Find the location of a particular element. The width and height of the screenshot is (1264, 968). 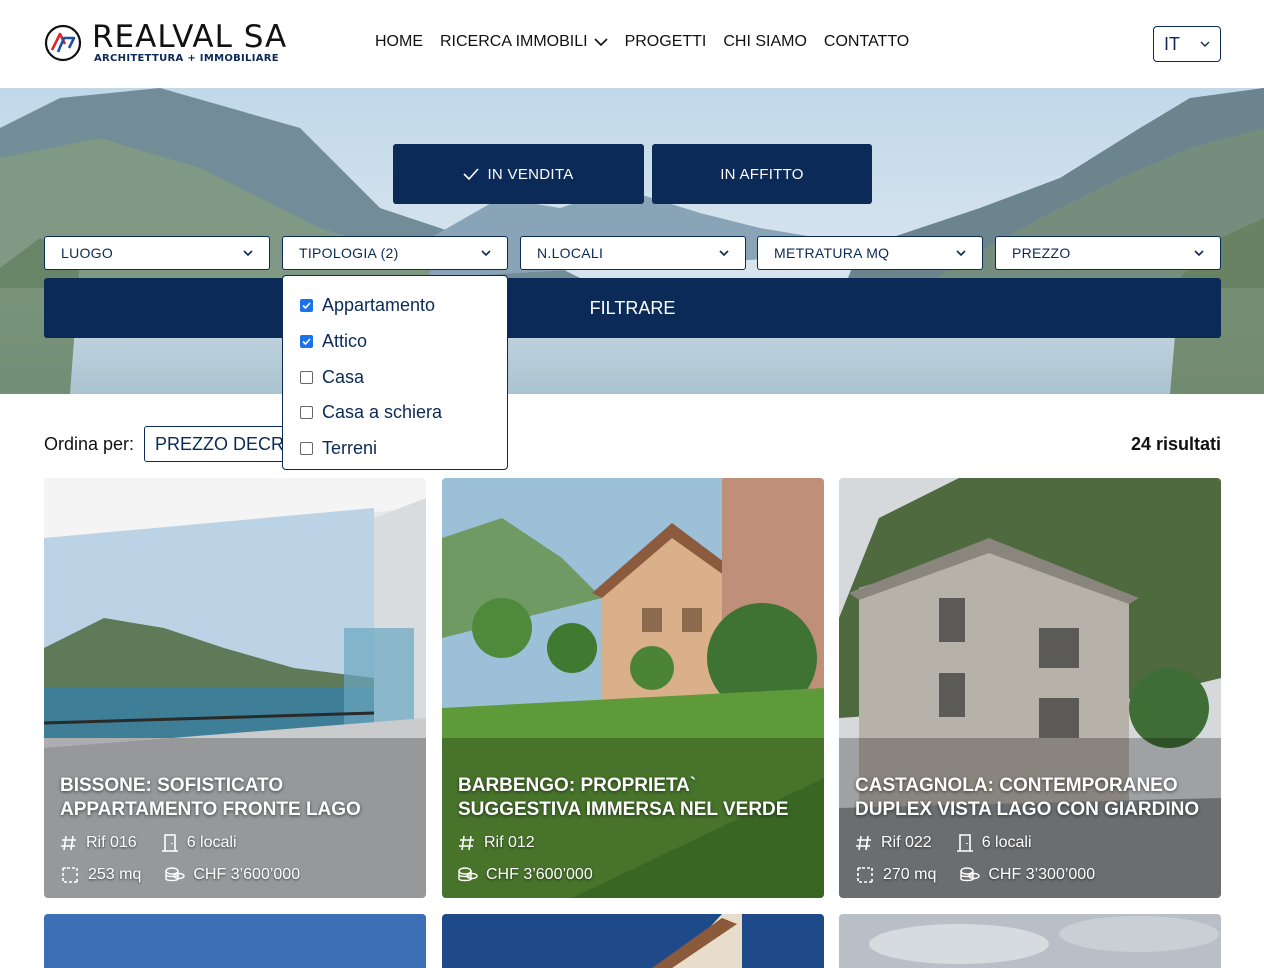

tab-in-affitto: IN AFFITTO is located at coordinates (762, 174).